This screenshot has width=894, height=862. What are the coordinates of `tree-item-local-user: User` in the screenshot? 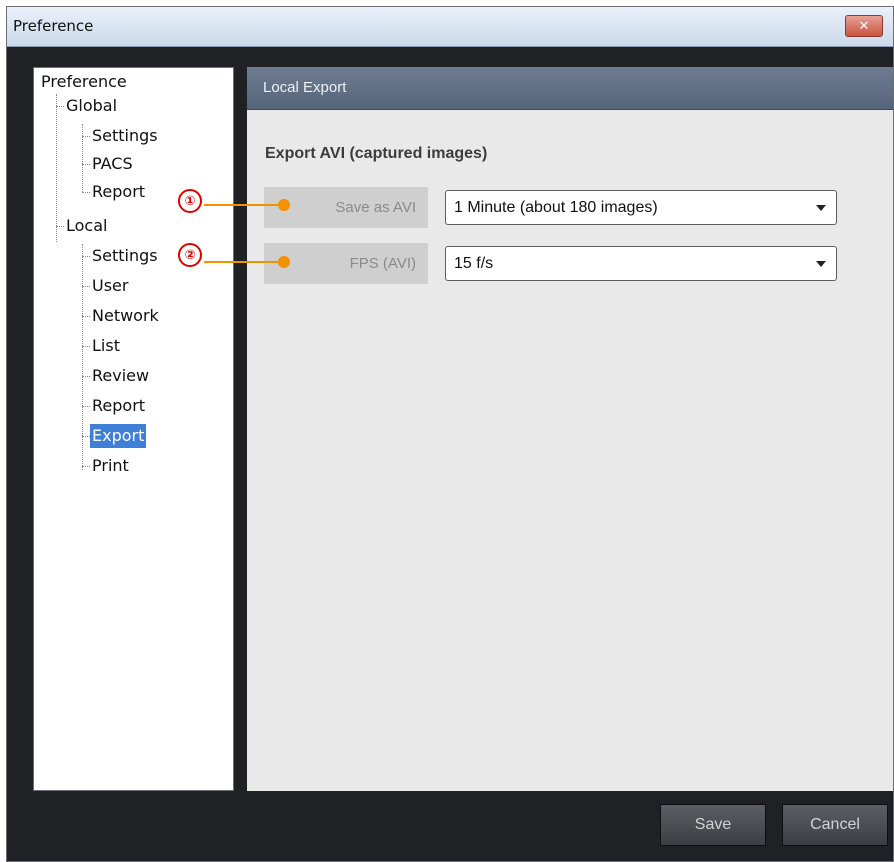 It's located at (110, 286).